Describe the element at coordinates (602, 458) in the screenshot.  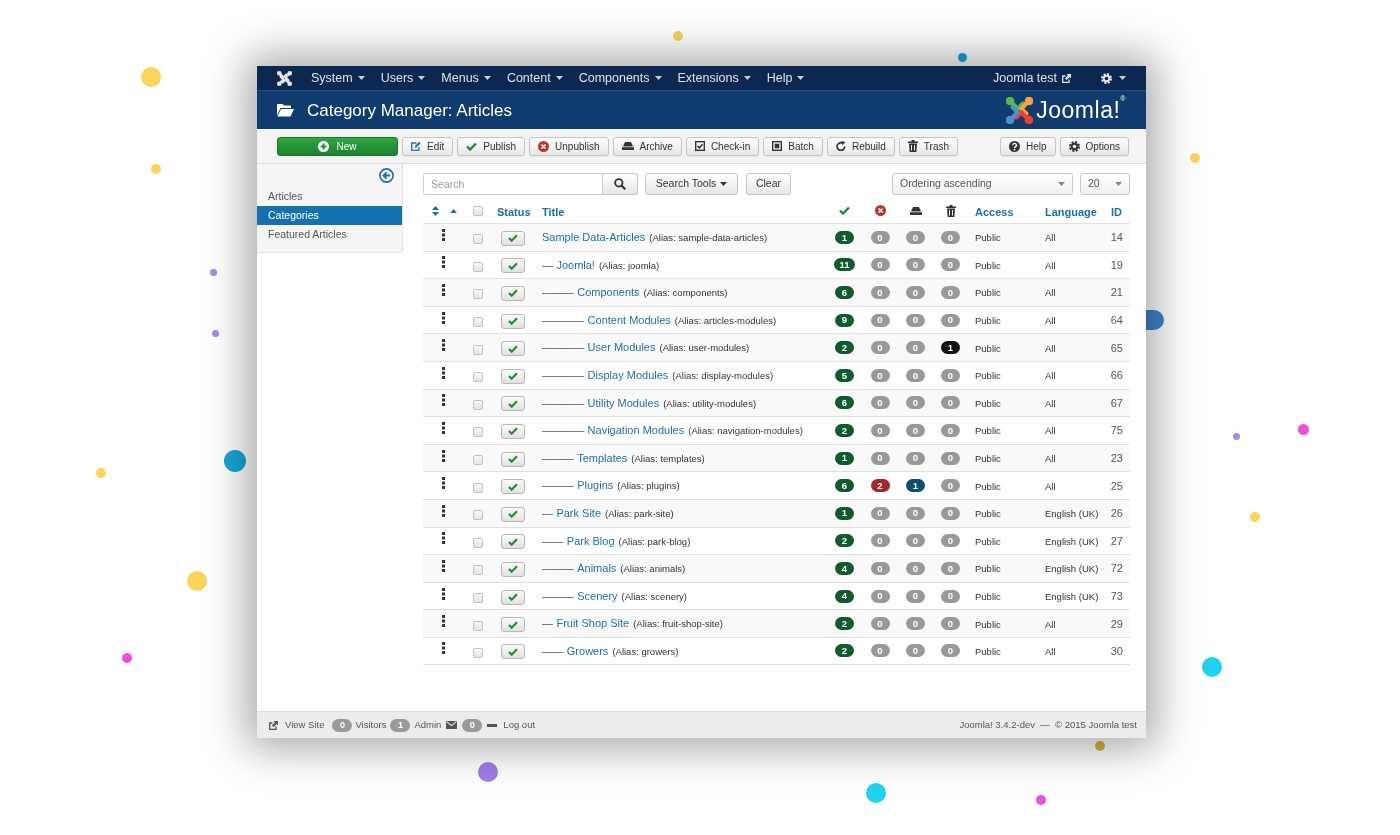
I see `category-link: Templates` at that location.